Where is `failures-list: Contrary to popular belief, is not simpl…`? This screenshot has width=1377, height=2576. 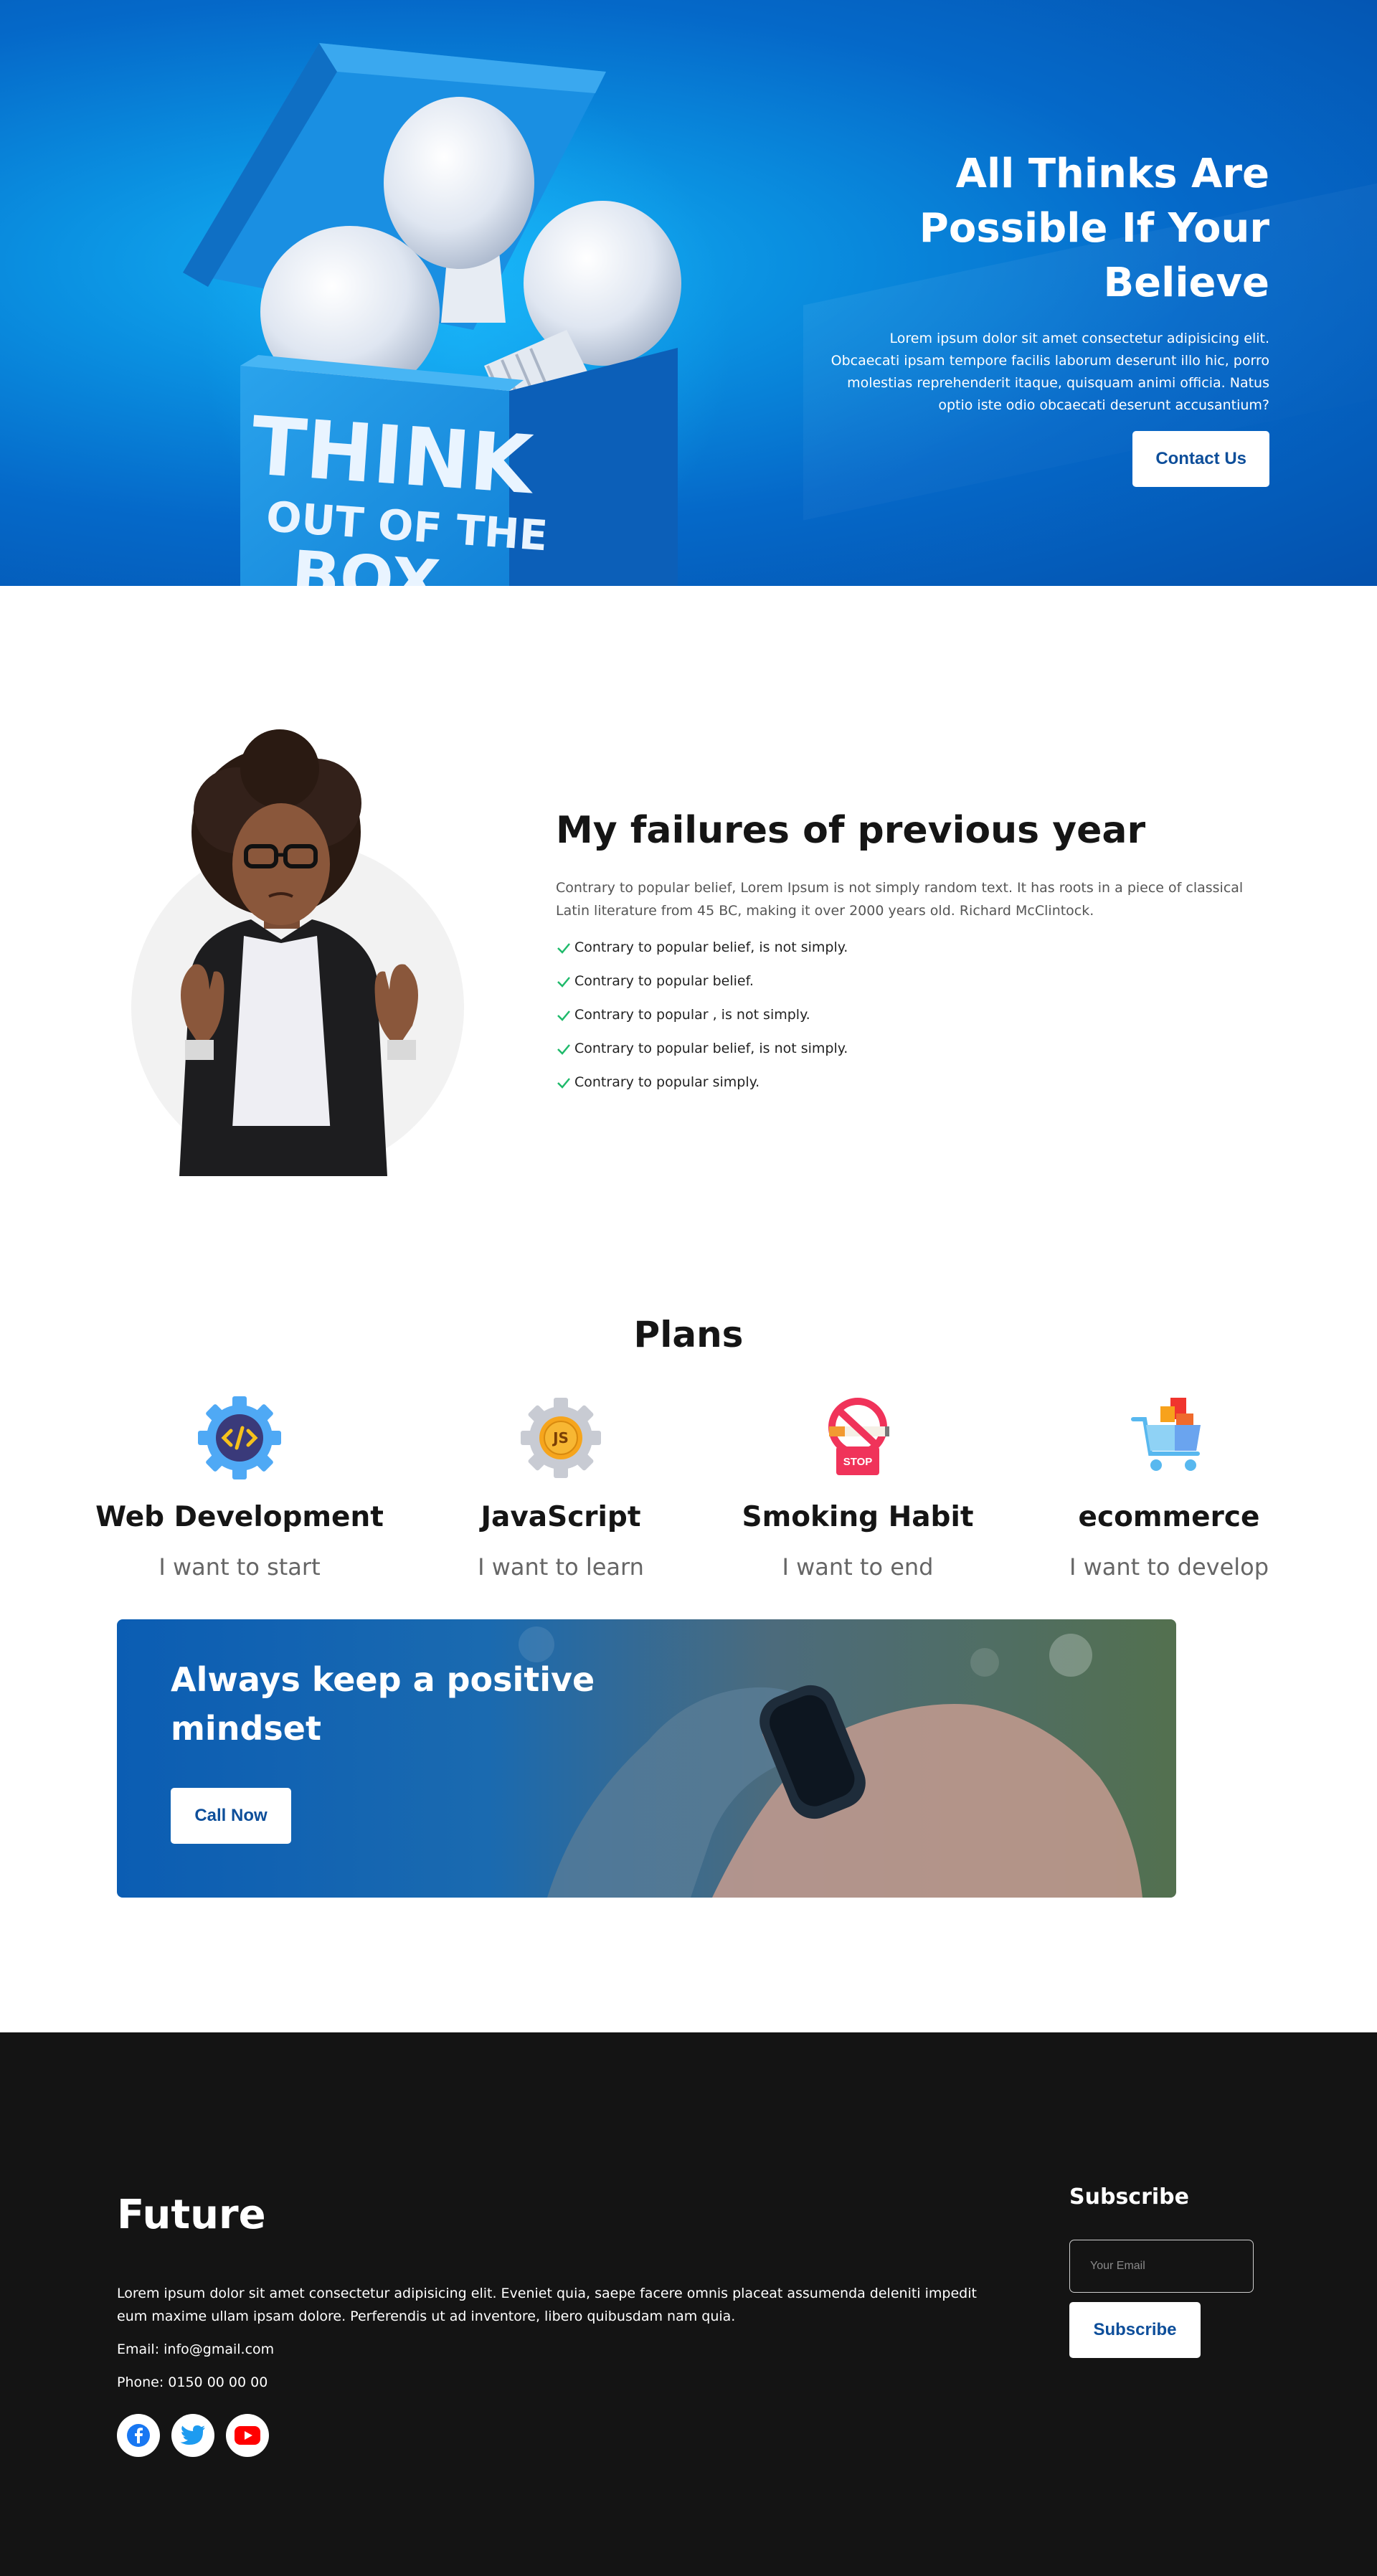 failures-list: Contrary to popular belief, is not simpl… is located at coordinates (915, 1015).